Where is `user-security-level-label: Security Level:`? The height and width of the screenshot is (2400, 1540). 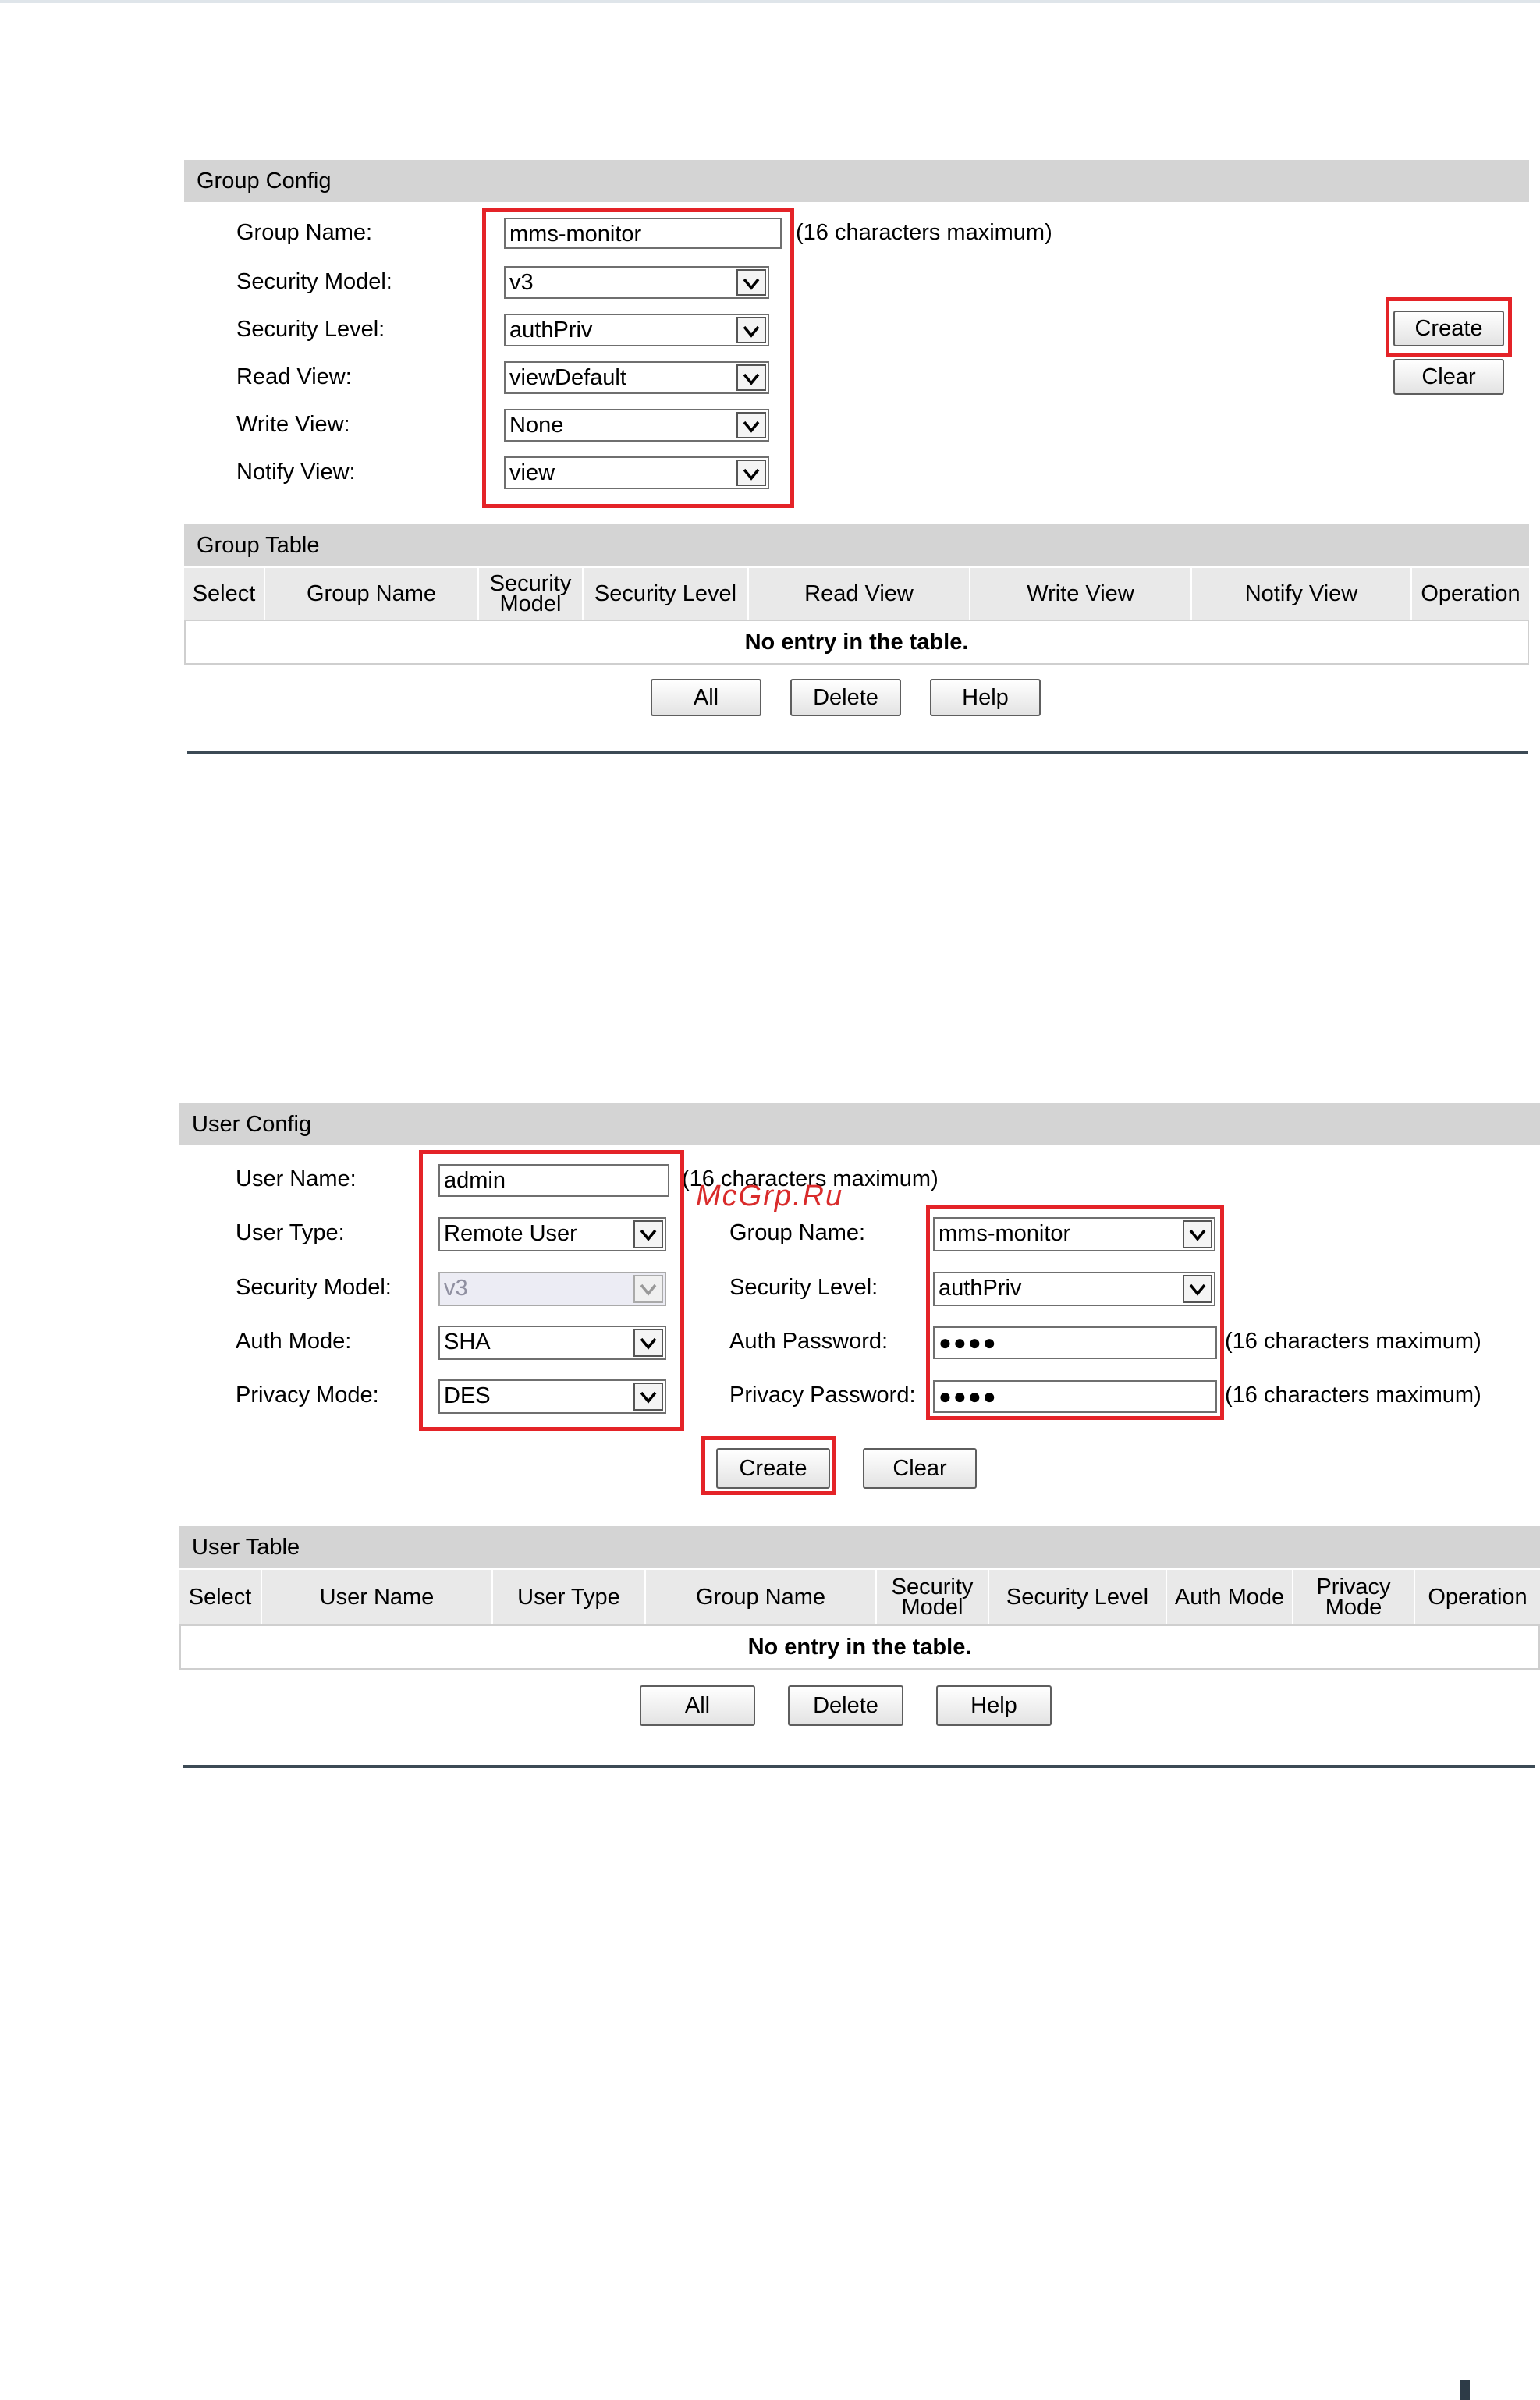 user-security-level-label: Security Level: is located at coordinates (804, 1287).